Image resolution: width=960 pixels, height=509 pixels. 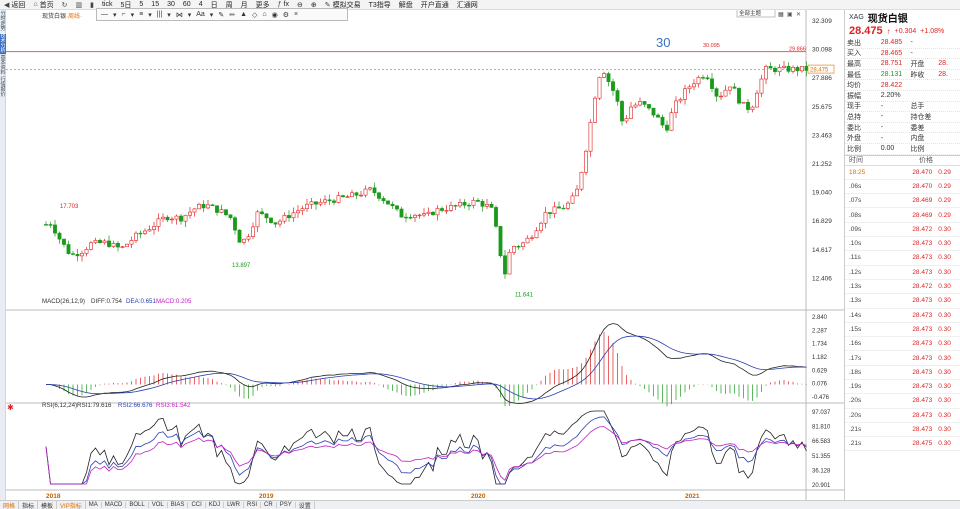 I want to click on indicator-tab-2: VIP指标, so click(x=71, y=505).